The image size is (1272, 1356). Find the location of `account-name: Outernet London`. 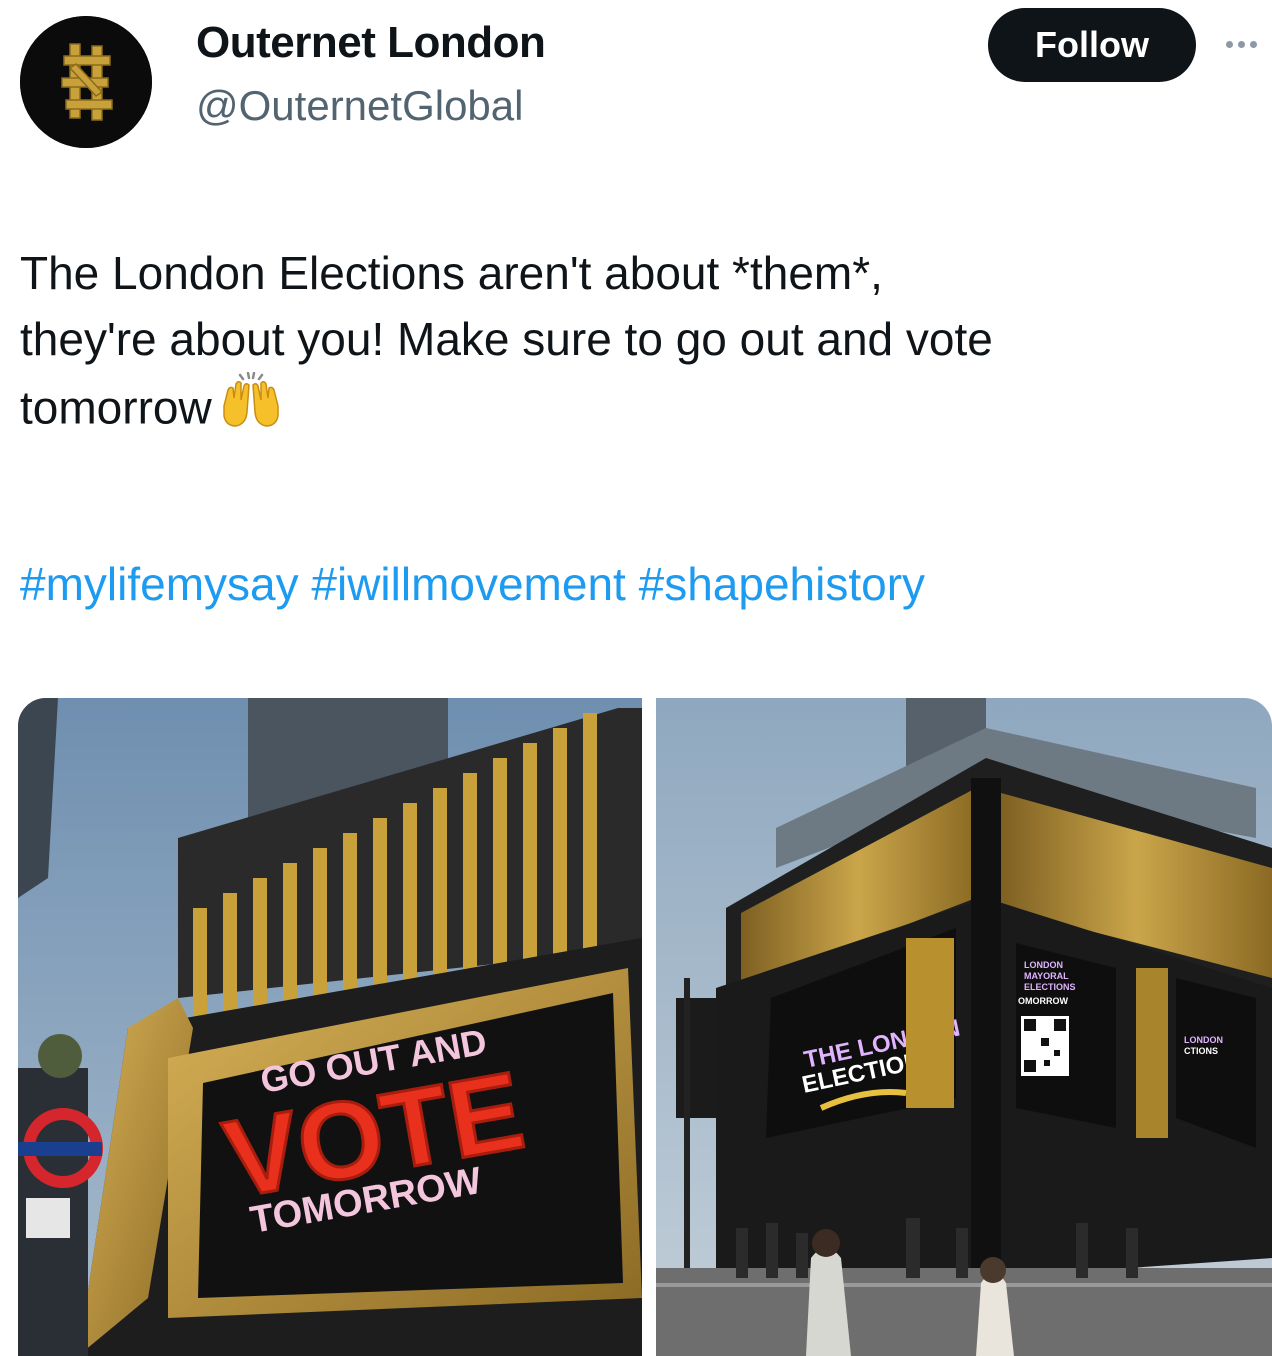

account-name: Outernet London is located at coordinates (371, 43).